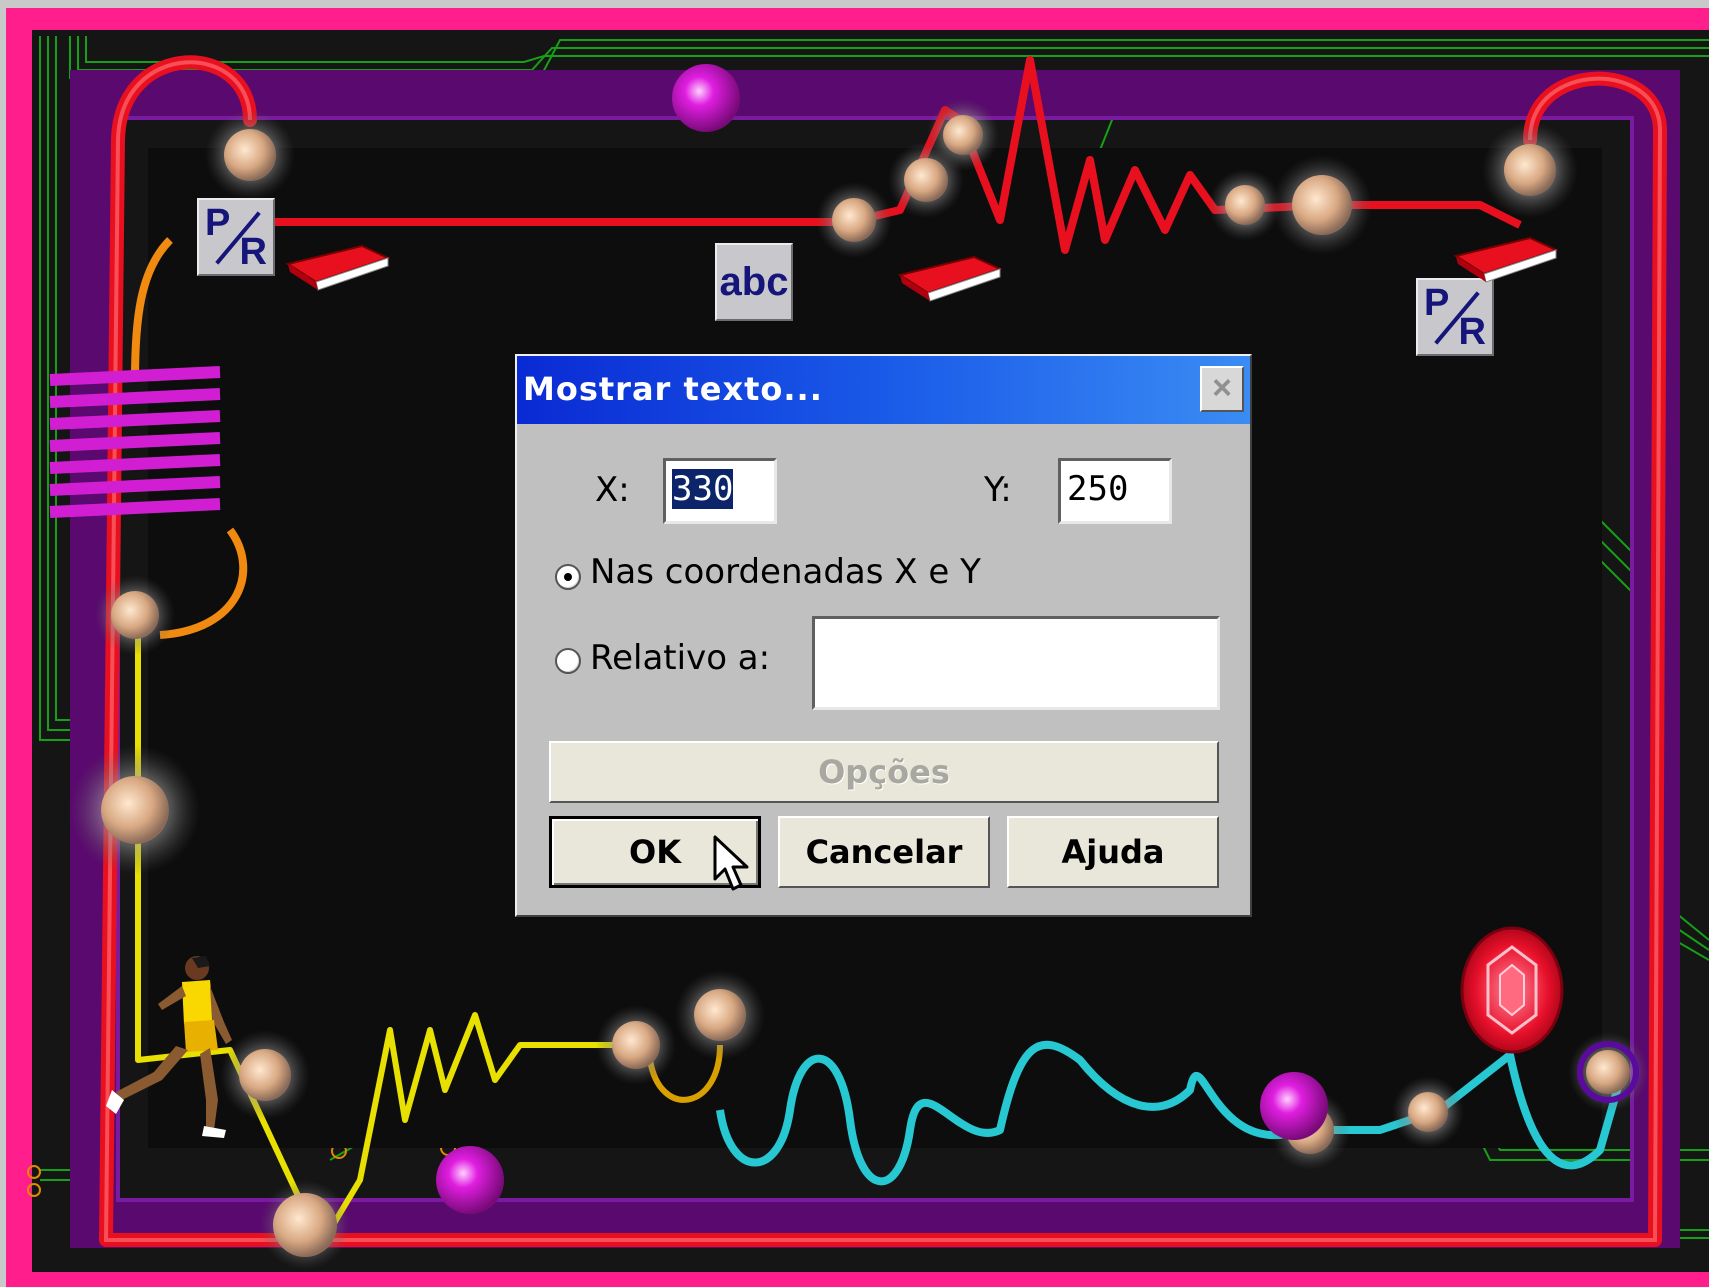  I want to click on dialog-titlebar: Mostrar texto... ×, so click(883, 390).